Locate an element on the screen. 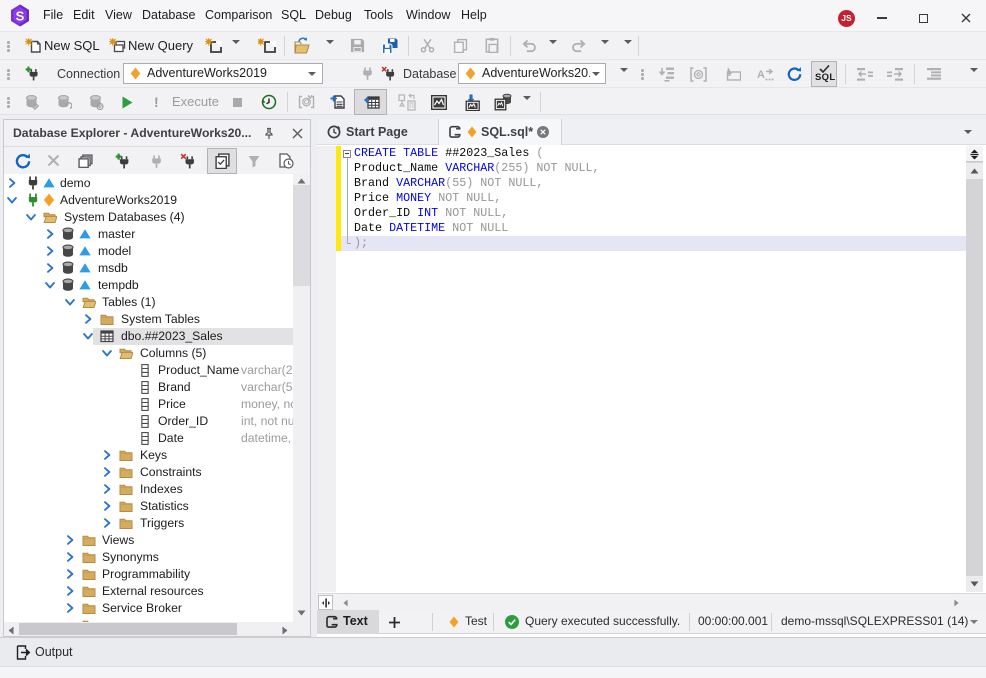 This screenshot has width=986, height=678. svg-text: S is located at coordinates (20, 16).